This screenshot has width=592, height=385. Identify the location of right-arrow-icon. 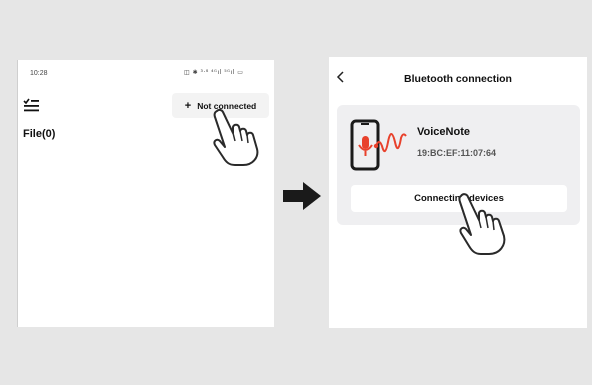
(302, 196).